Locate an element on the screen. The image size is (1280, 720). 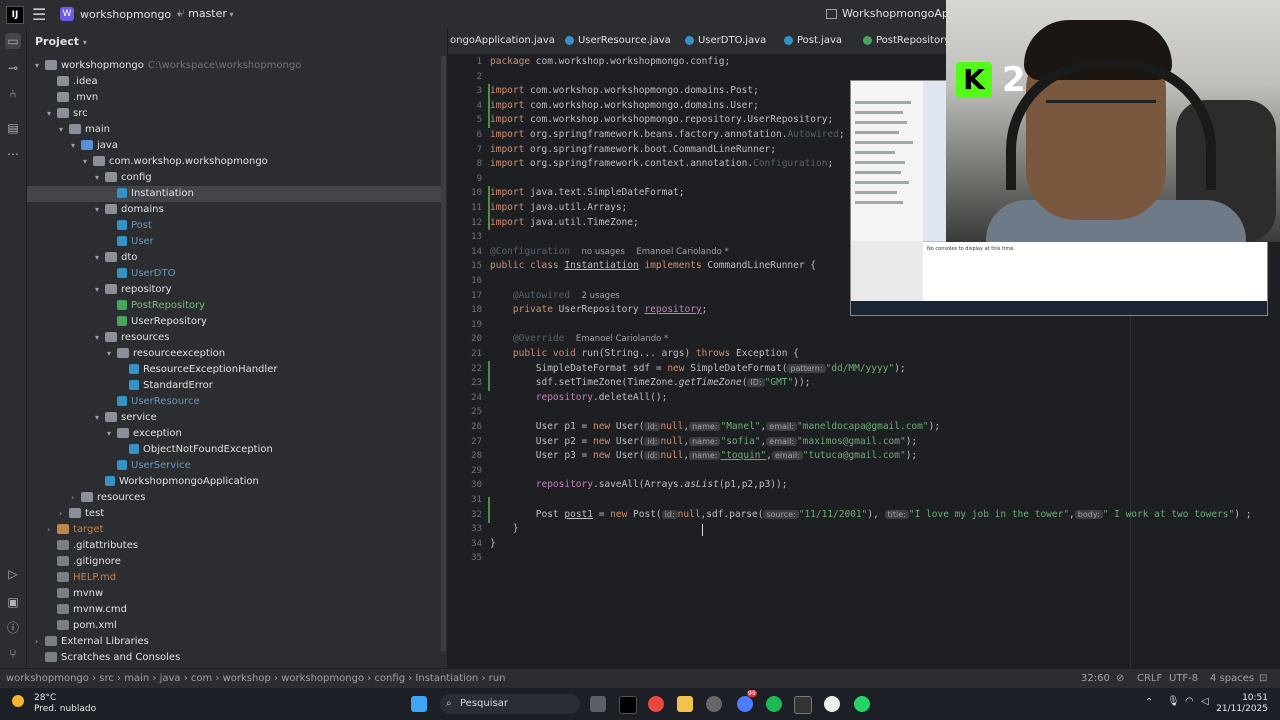
line-number: 15 is located at coordinates (476, 266).